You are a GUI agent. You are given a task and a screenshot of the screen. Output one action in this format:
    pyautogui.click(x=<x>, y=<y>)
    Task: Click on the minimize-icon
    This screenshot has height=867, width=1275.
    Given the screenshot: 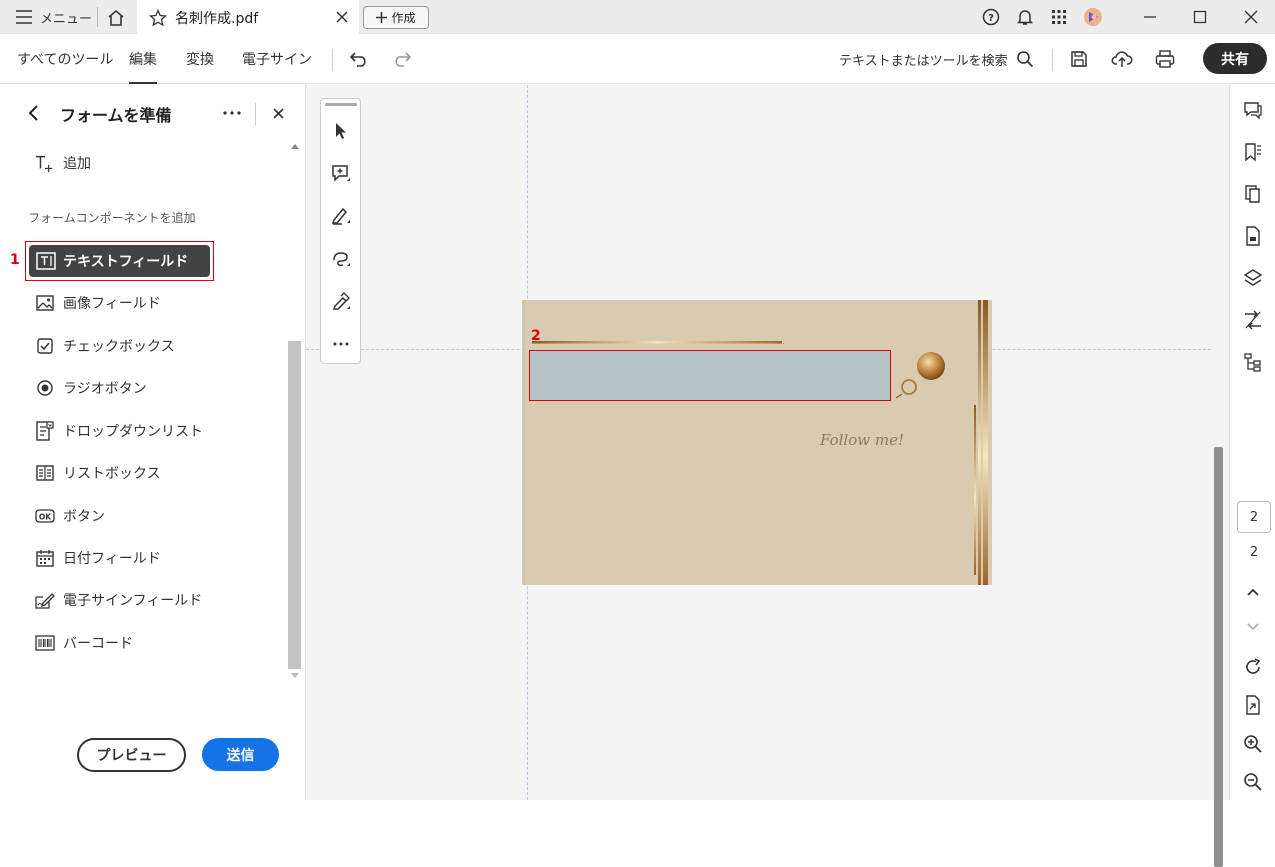 What is the action you would take?
    pyautogui.click(x=1150, y=17)
    